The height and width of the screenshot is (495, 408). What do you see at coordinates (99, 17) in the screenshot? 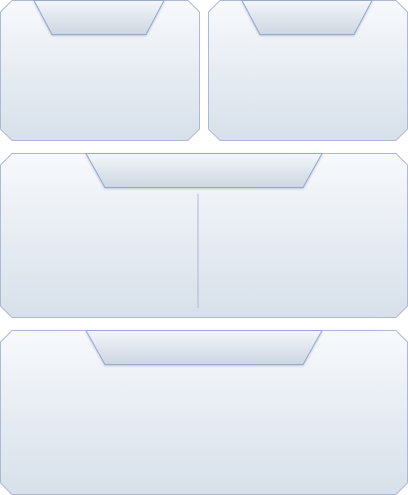
I see `top-left-panel-tab` at bounding box center [99, 17].